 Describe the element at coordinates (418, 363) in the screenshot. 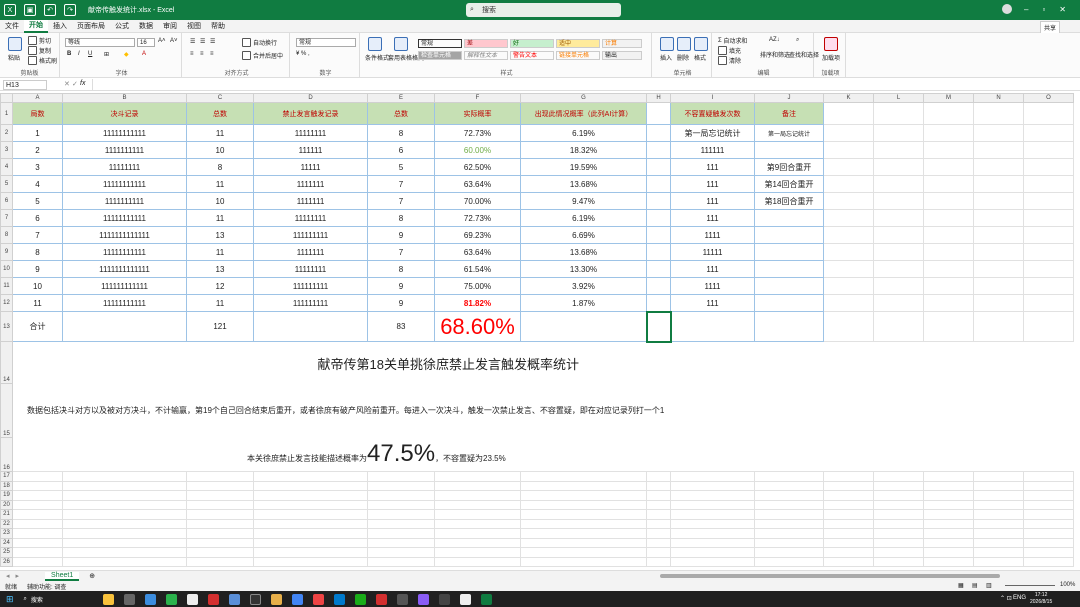

I see `sheet-title: 献帝传第18关单挑徐庶禁止发言触发概率统计` at that location.